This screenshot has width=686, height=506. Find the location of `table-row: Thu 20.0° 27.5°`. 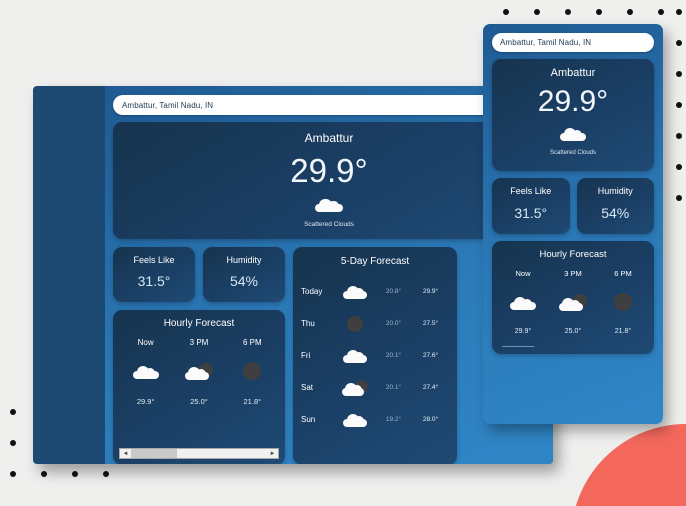

table-row: Thu 20.0° 27.5° is located at coordinates (375, 323).